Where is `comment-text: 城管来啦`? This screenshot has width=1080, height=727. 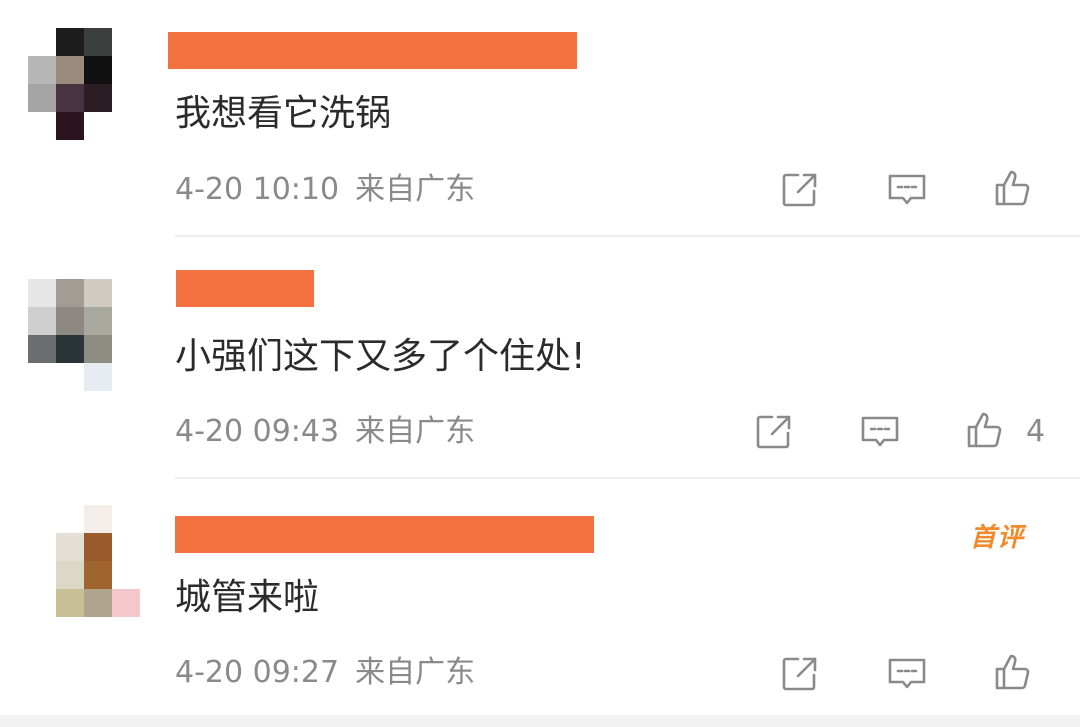
comment-text: 城管来啦 is located at coordinates (247, 597).